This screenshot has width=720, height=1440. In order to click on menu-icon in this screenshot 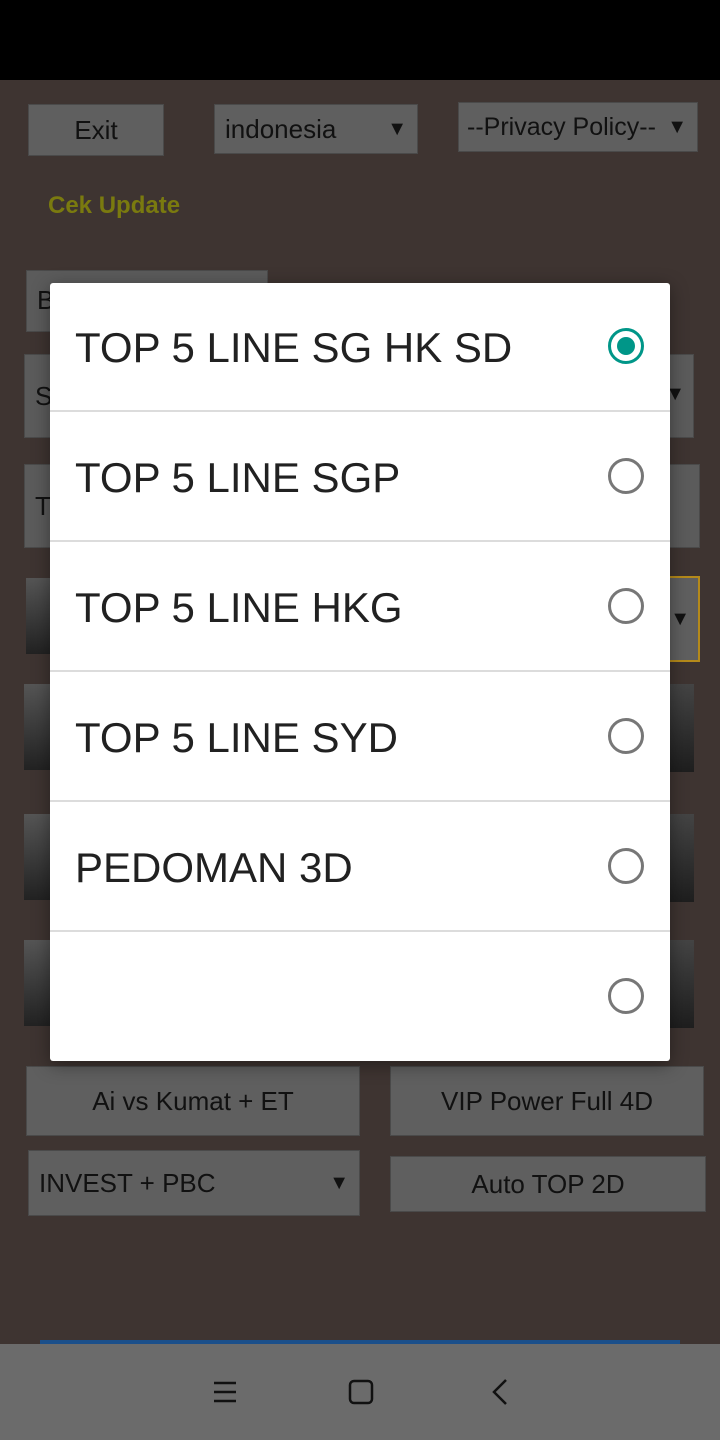, I will do `click(225, 1392)`.